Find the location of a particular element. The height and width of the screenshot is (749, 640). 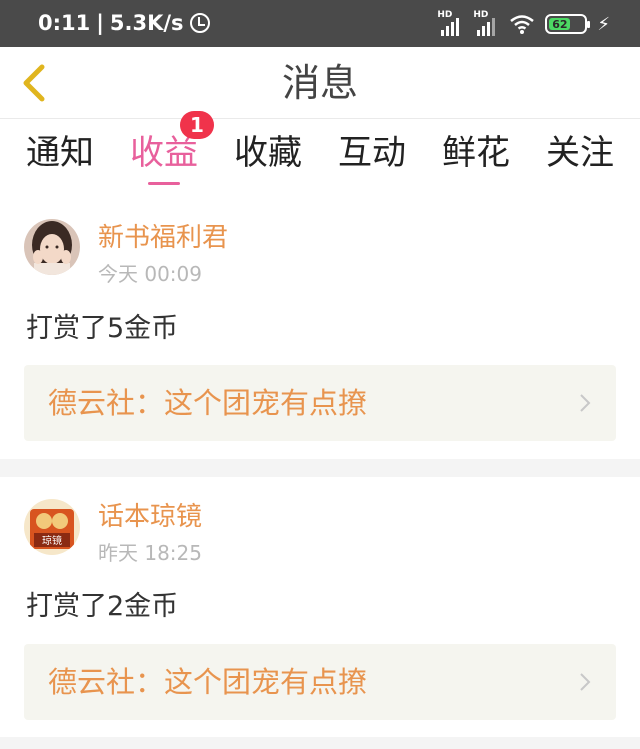

tab-label: 关注 is located at coordinates (580, 153).